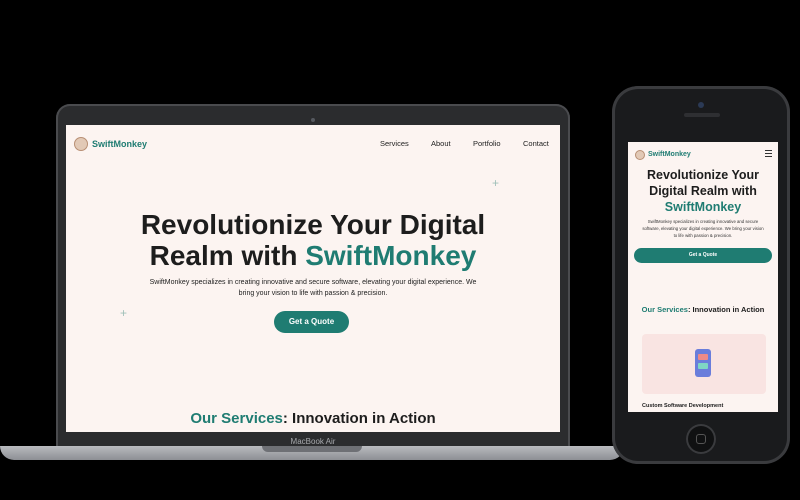 This screenshot has width=800, height=500. Describe the element at coordinates (536, 144) in the screenshot. I see `nav-contact: Contact` at that location.